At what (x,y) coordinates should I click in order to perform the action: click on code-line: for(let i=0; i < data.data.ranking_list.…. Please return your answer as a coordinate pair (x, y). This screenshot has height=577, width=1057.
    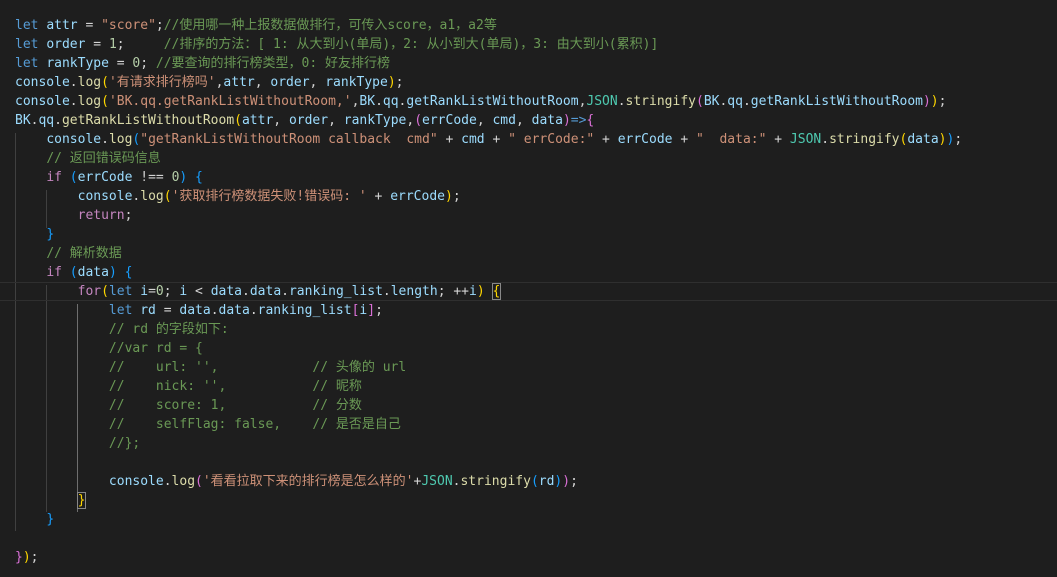
    Looking at the image, I should click on (528, 291).